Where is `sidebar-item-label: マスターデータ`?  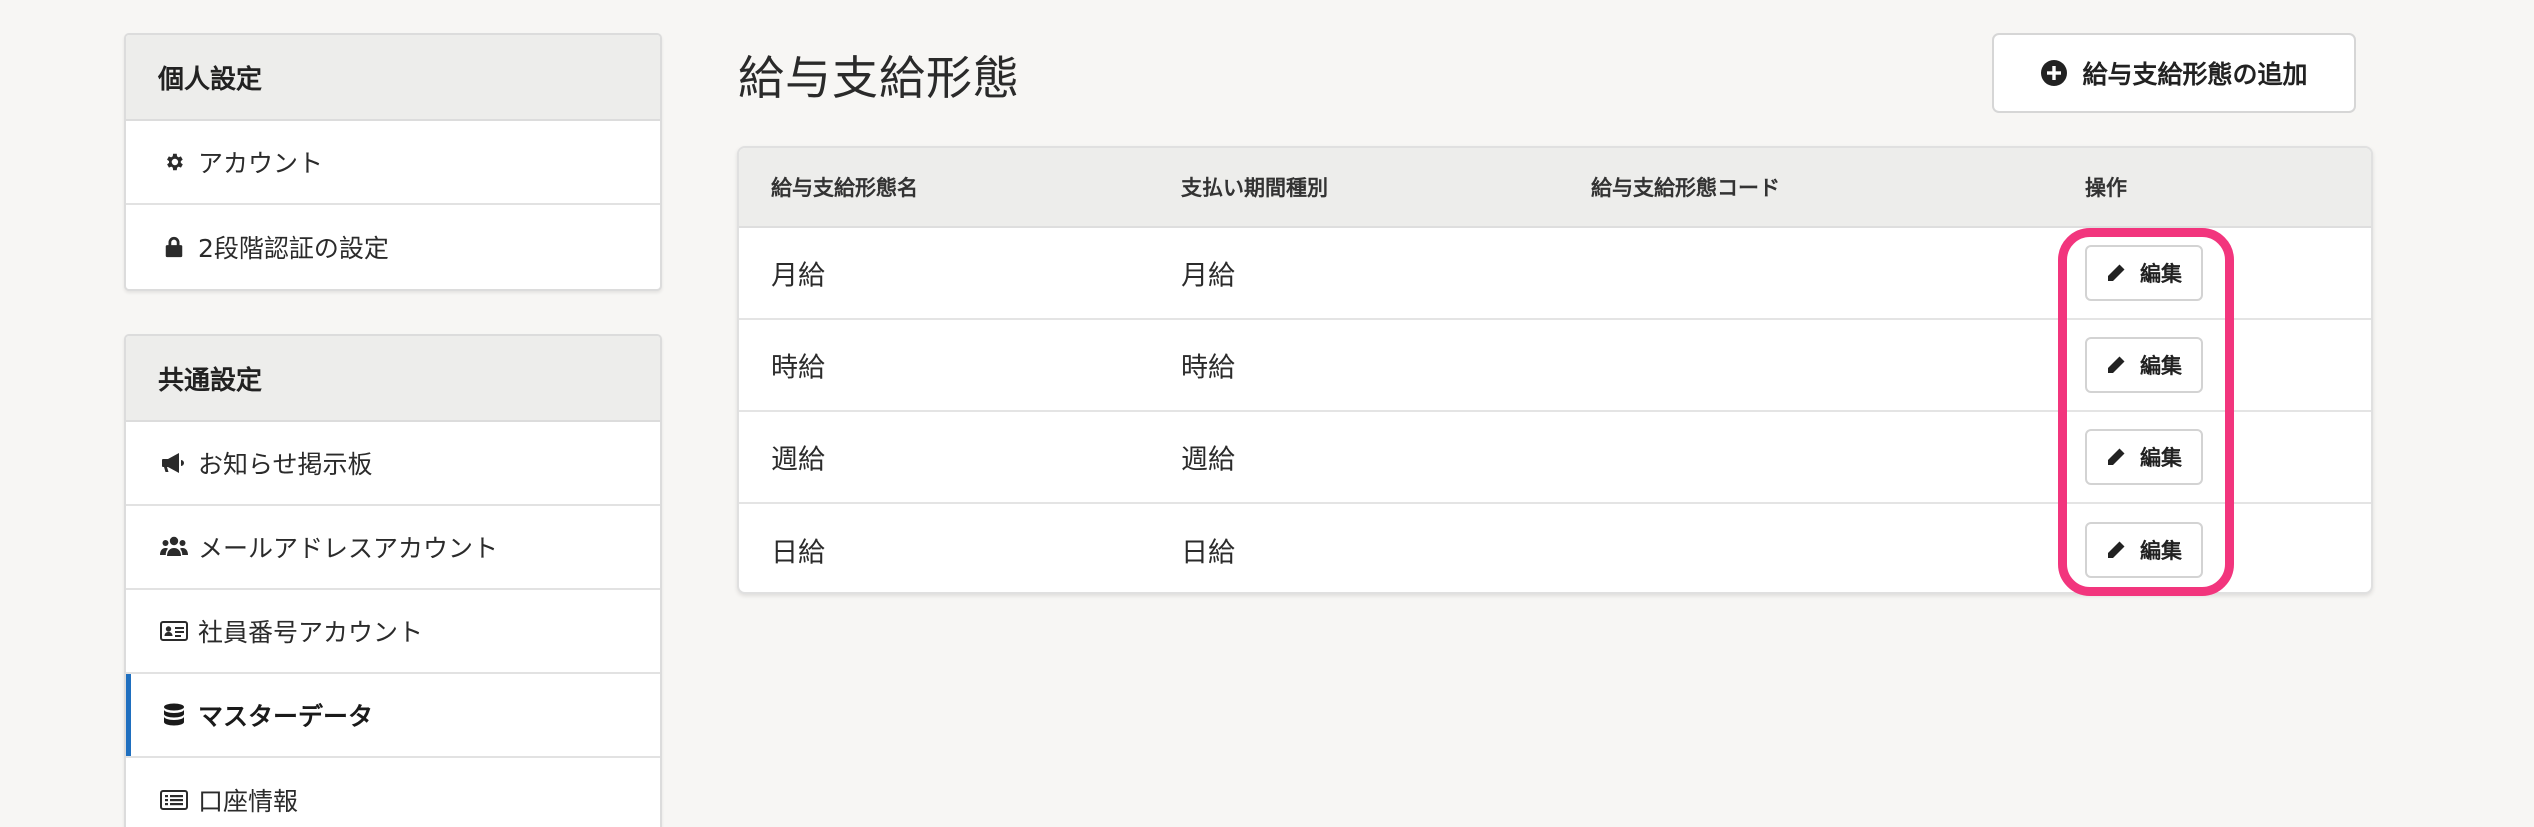
sidebar-item-label: マスターデータ is located at coordinates (286, 716).